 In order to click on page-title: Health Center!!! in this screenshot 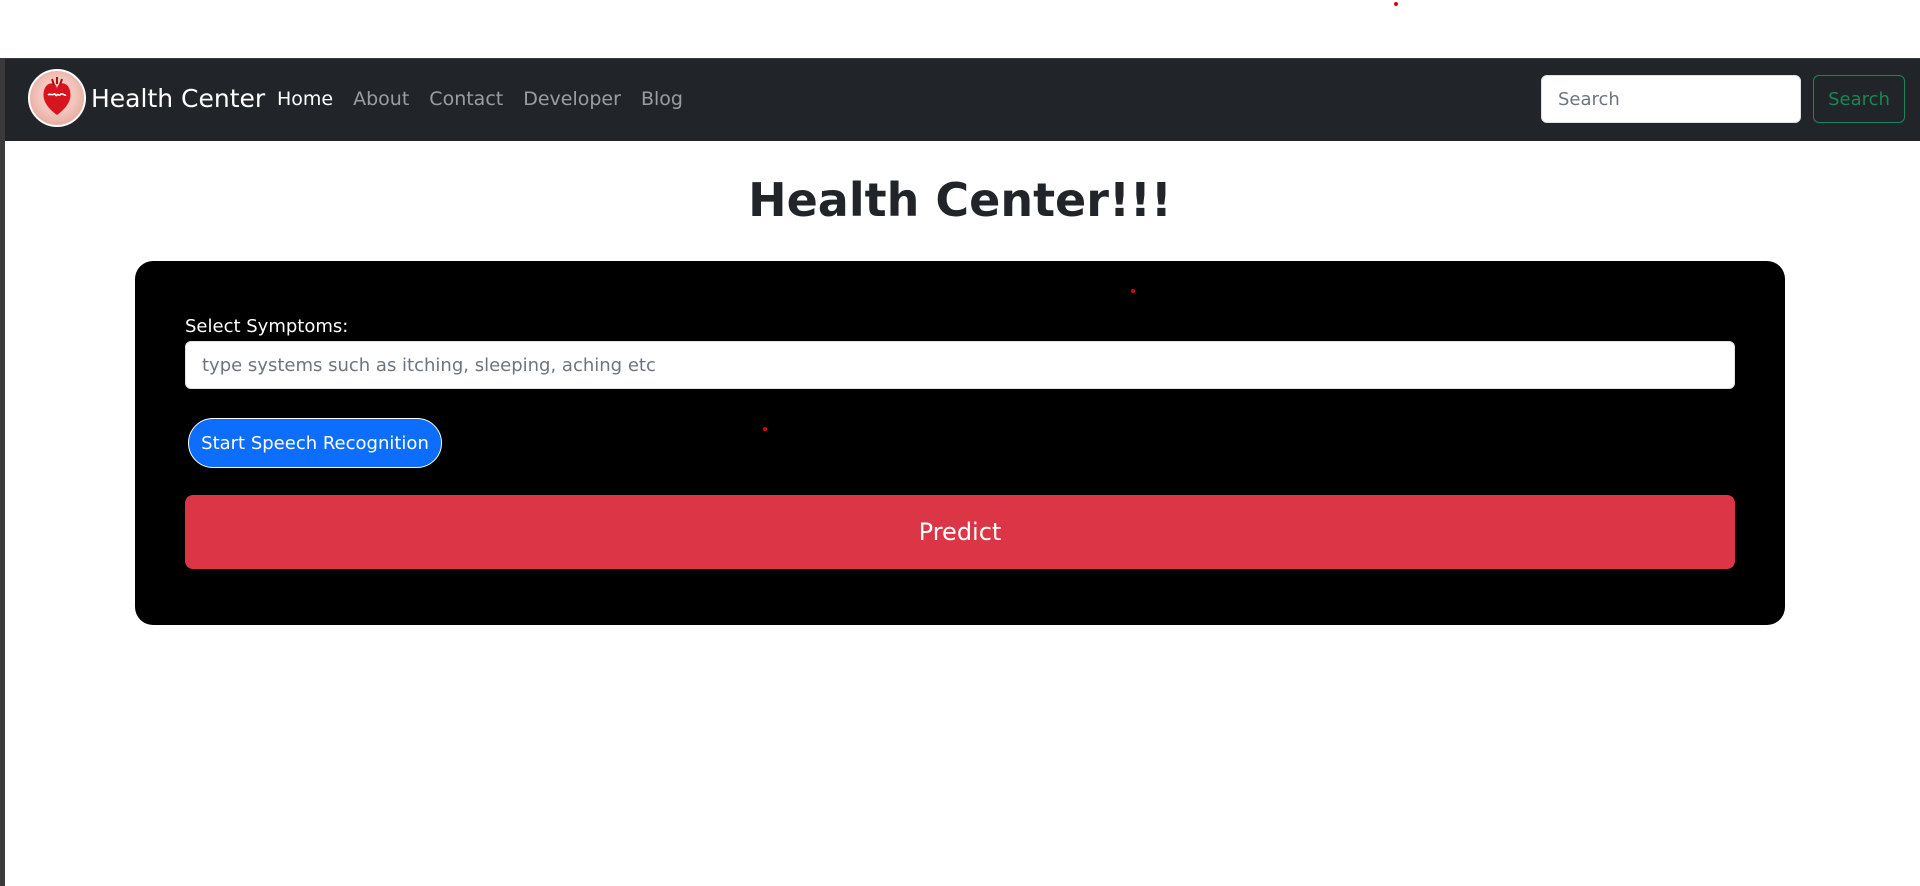, I will do `click(960, 200)`.